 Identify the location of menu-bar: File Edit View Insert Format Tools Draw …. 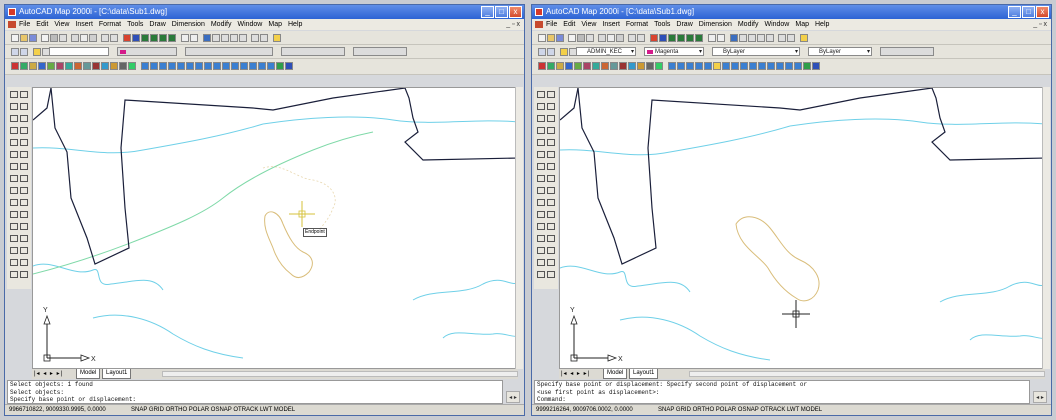
(791, 24).